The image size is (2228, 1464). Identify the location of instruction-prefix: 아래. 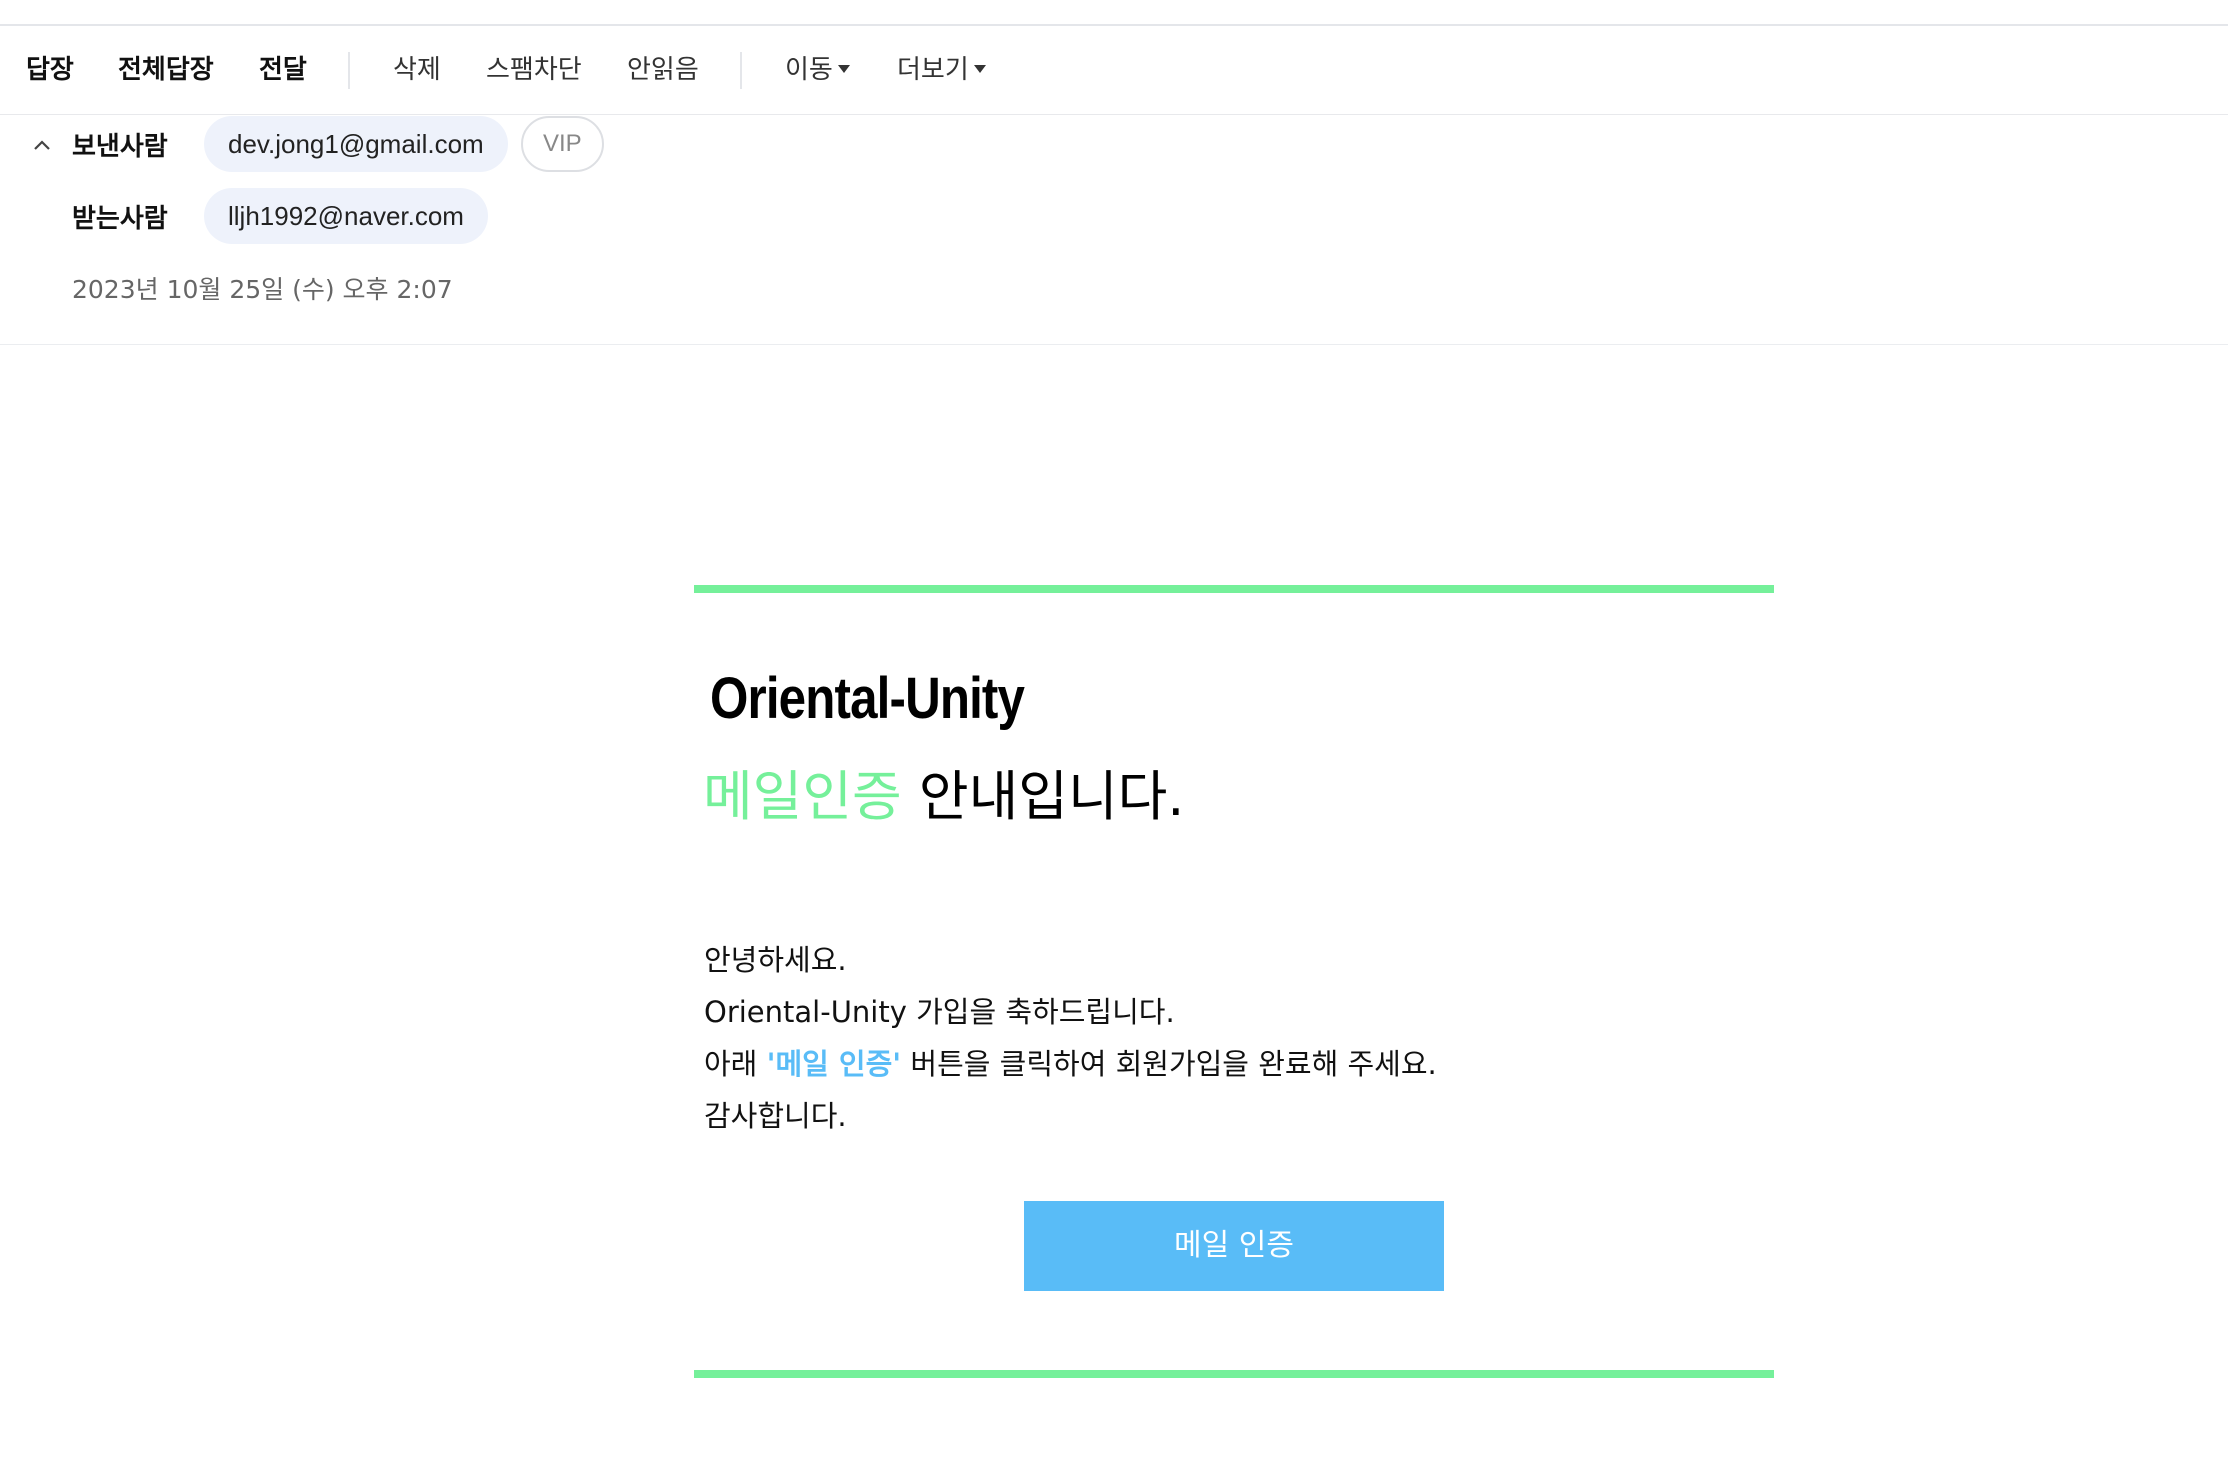
(731, 1064).